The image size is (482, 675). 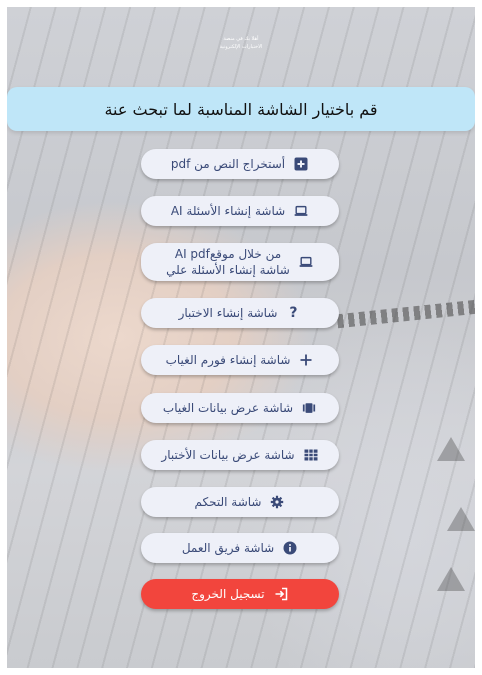 I want to click on button-label-line2: شاشة إنشاء الأسئلة علي, so click(x=228, y=270).